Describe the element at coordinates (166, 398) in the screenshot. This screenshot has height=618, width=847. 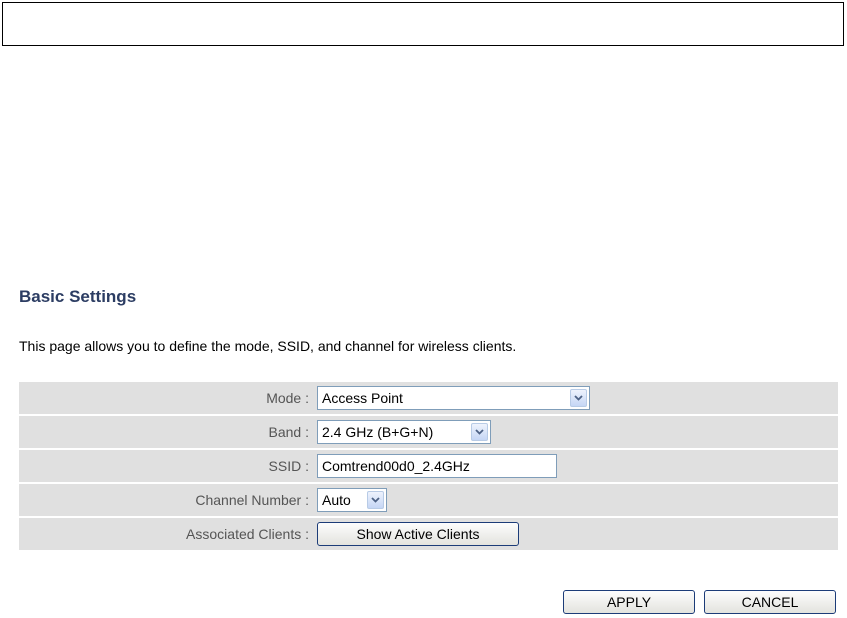
I see `mode-label: Mode :` at that location.